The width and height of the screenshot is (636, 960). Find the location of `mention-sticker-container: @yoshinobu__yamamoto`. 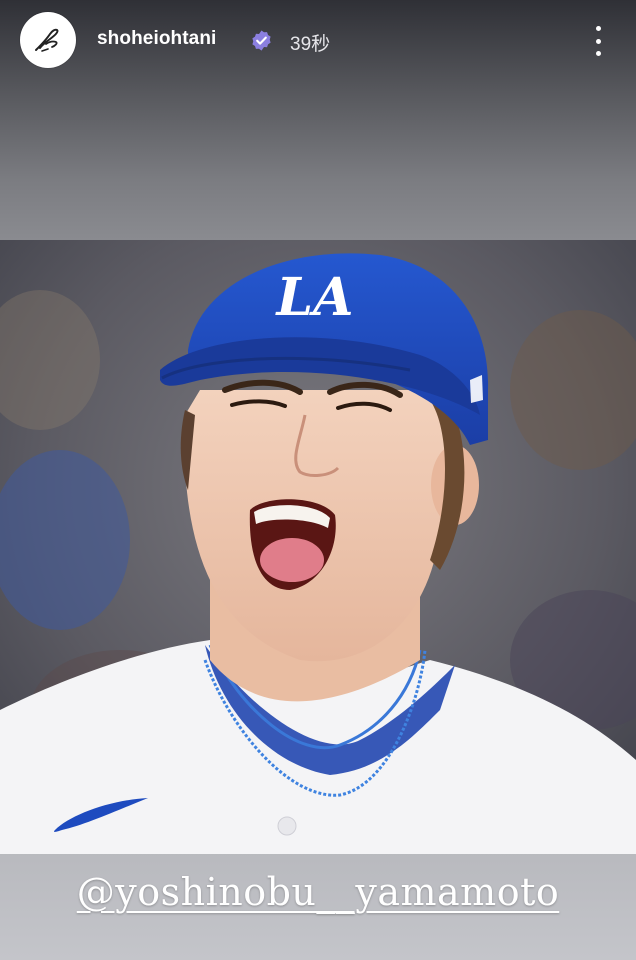

mention-sticker-container: @yoshinobu__yamamoto is located at coordinates (318, 892).